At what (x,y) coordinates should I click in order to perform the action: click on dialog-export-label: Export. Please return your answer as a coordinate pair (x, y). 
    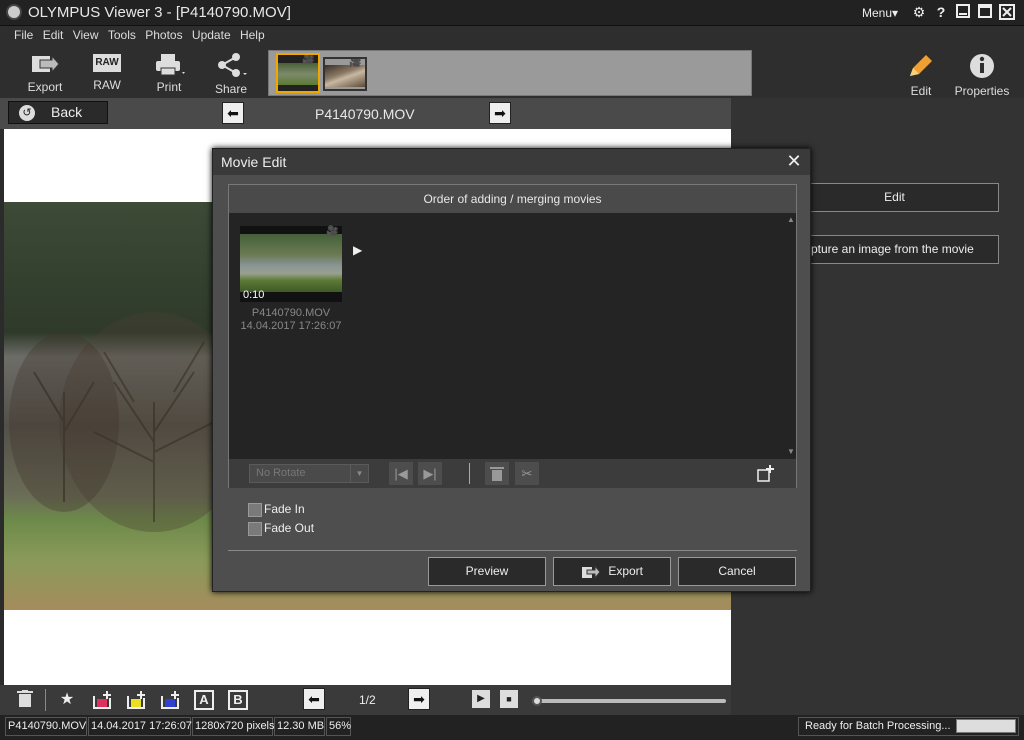
    Looking at the image, I should click on (626, 571).